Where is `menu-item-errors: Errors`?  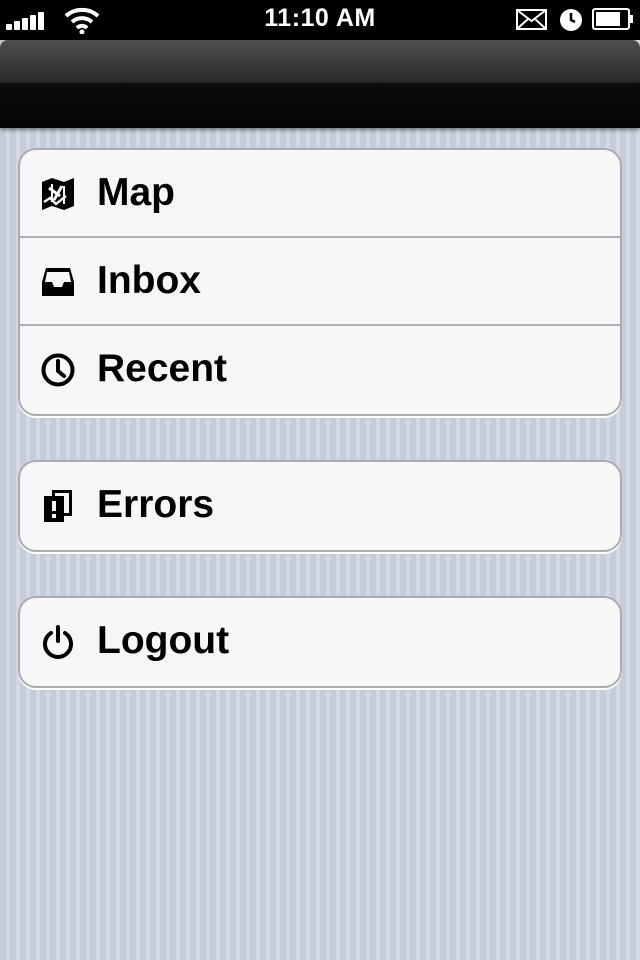 menu-item-errors: Errors is located at coordinates (320, 506).